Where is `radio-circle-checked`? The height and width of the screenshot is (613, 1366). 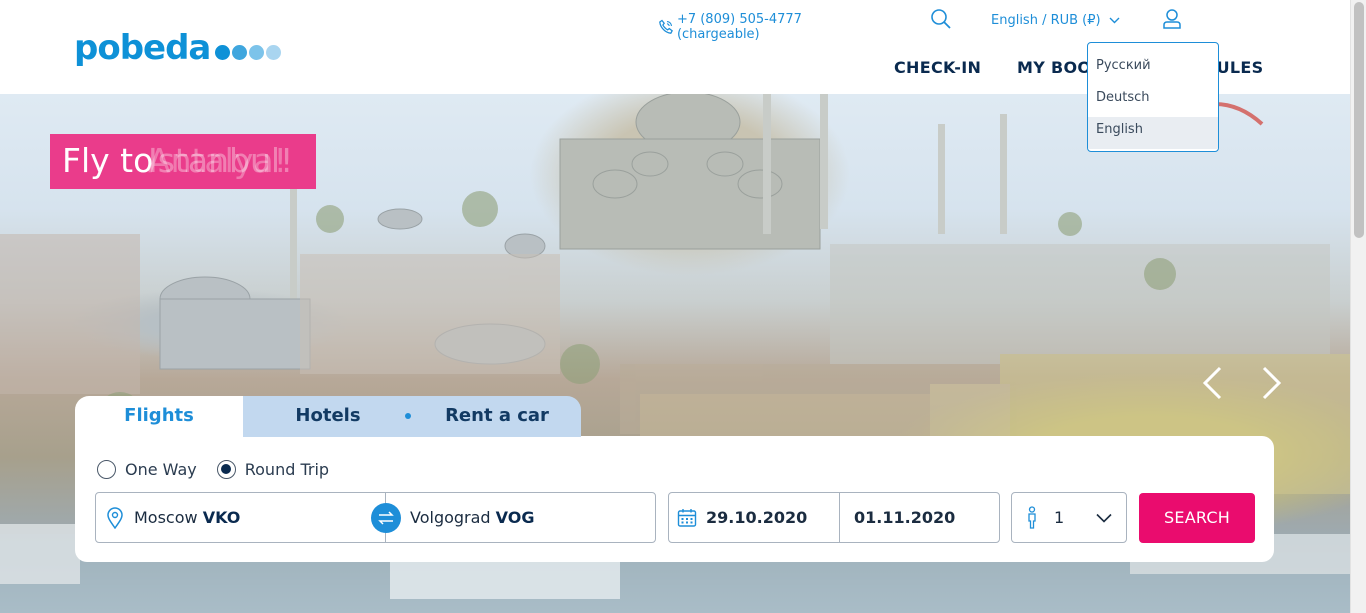
radio-circle-checked is located at coordinates (226, 469).